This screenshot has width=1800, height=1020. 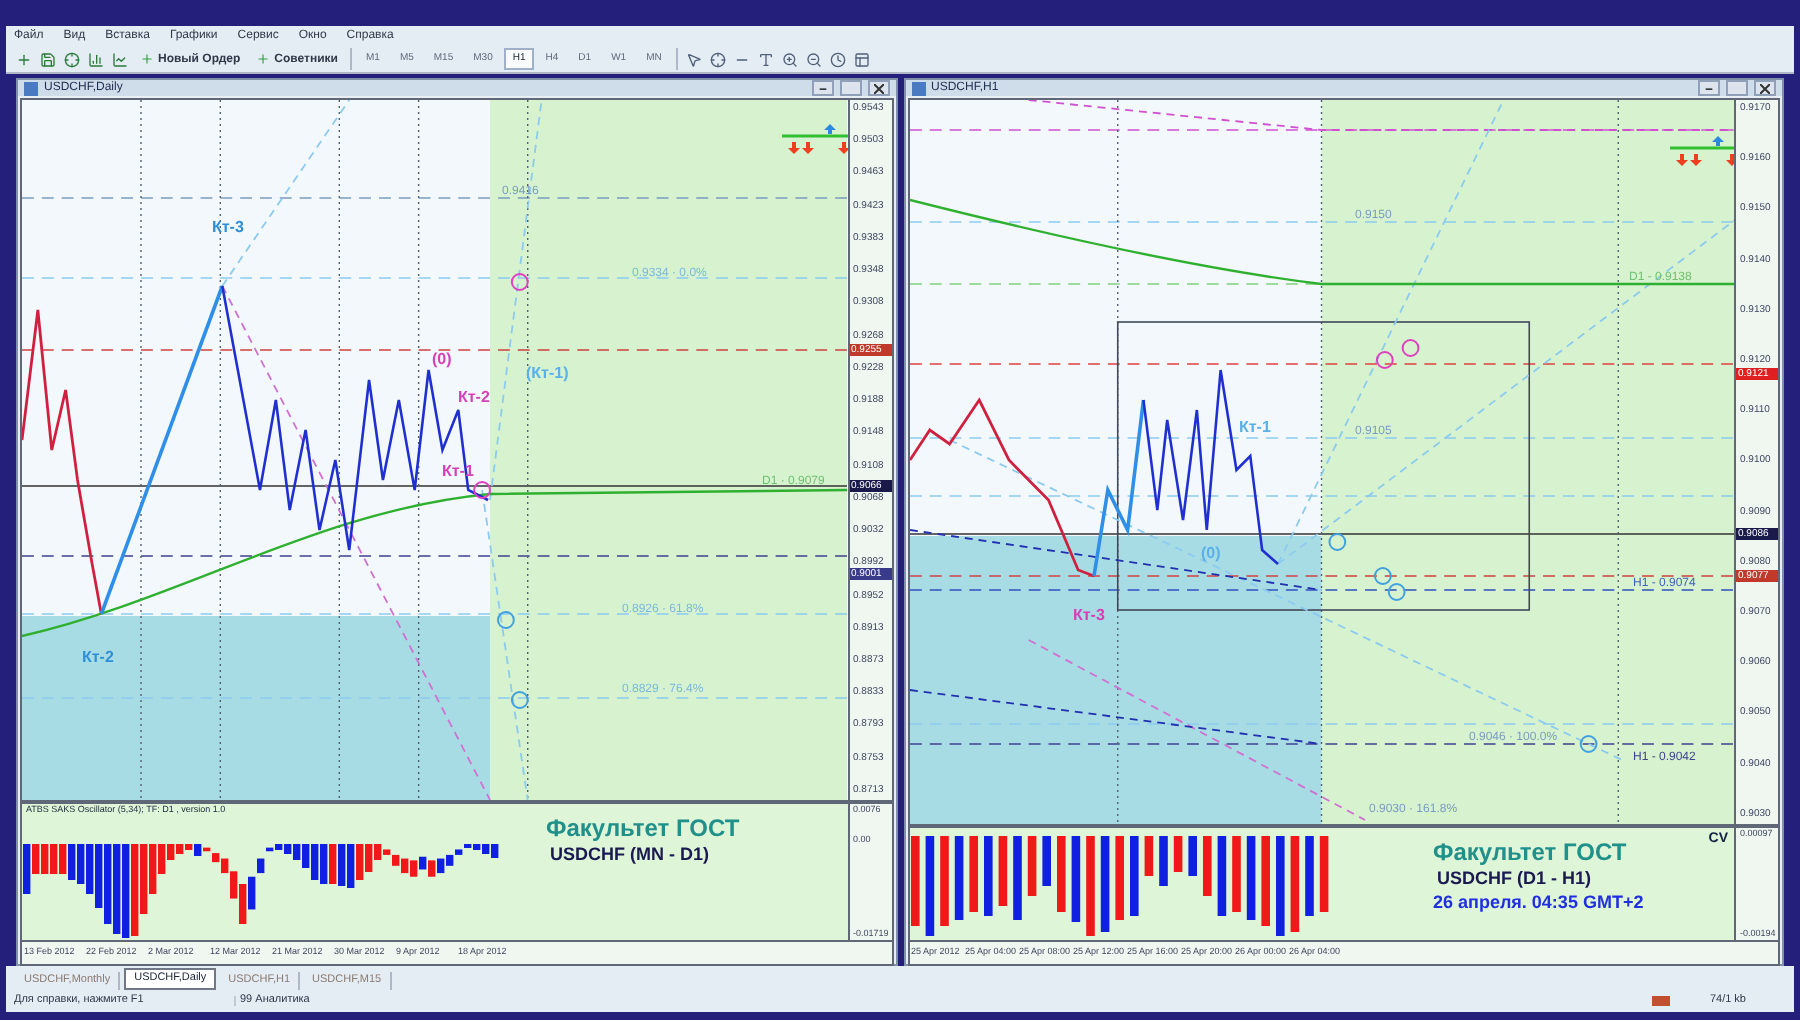 I want to click on connection-icon, so click(x=1660, y=1001).